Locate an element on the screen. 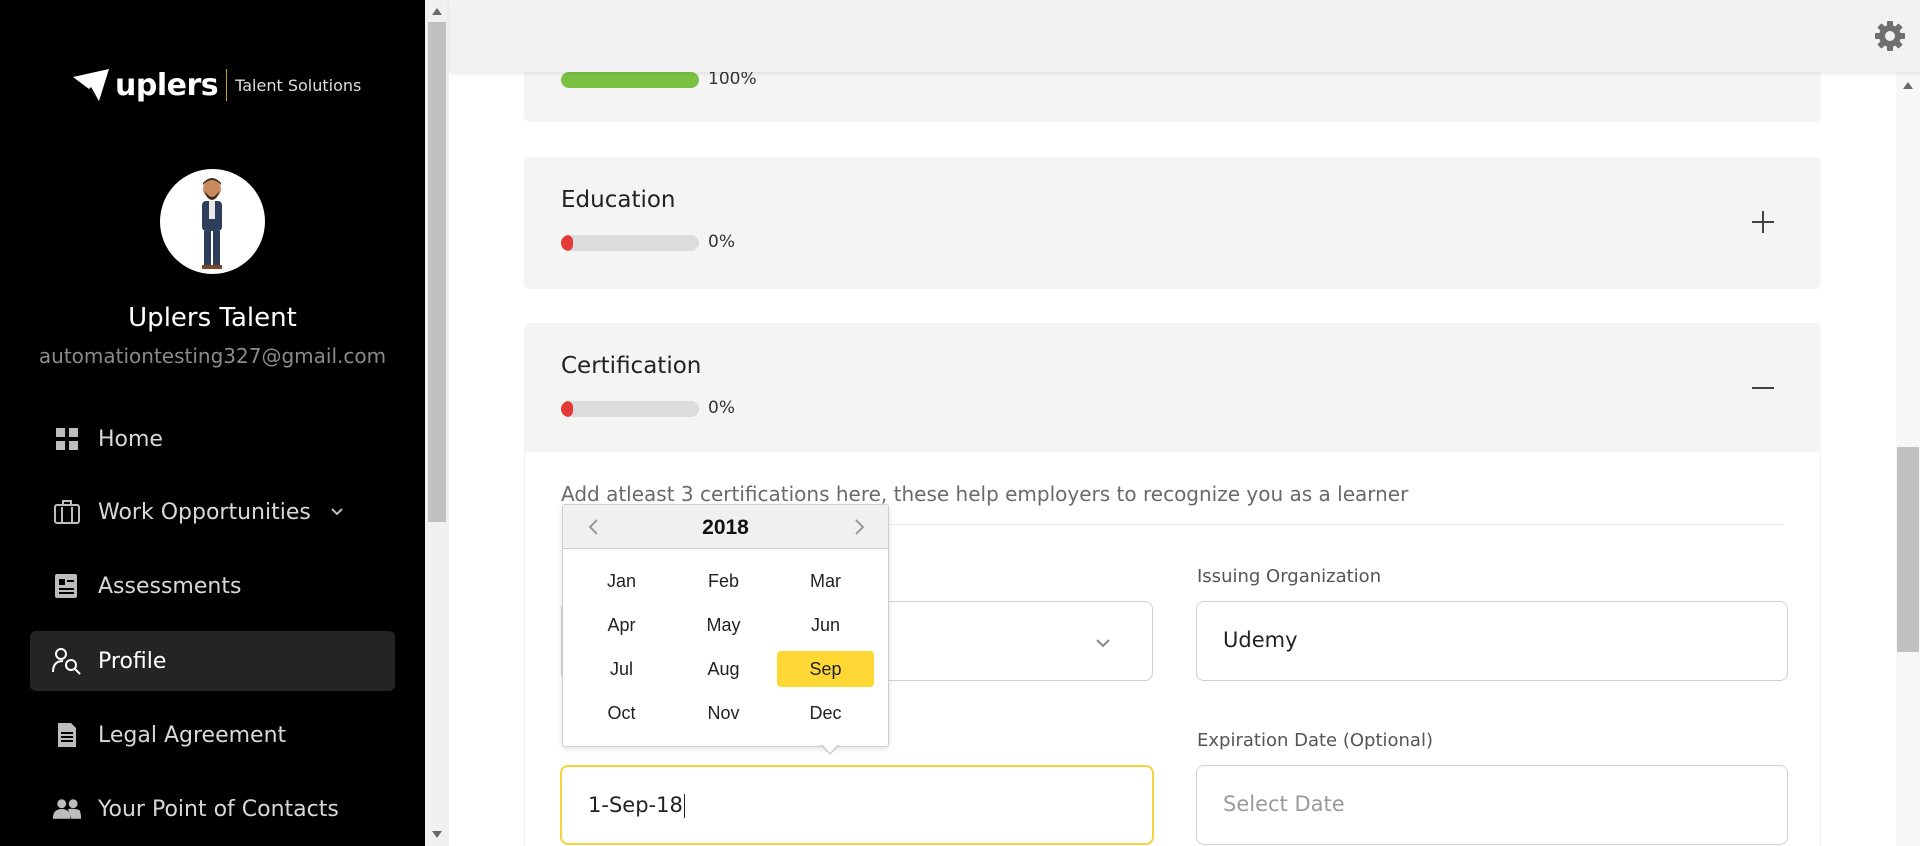 The image size is (1920, 846). avatar is located at coordinates (212, 221).